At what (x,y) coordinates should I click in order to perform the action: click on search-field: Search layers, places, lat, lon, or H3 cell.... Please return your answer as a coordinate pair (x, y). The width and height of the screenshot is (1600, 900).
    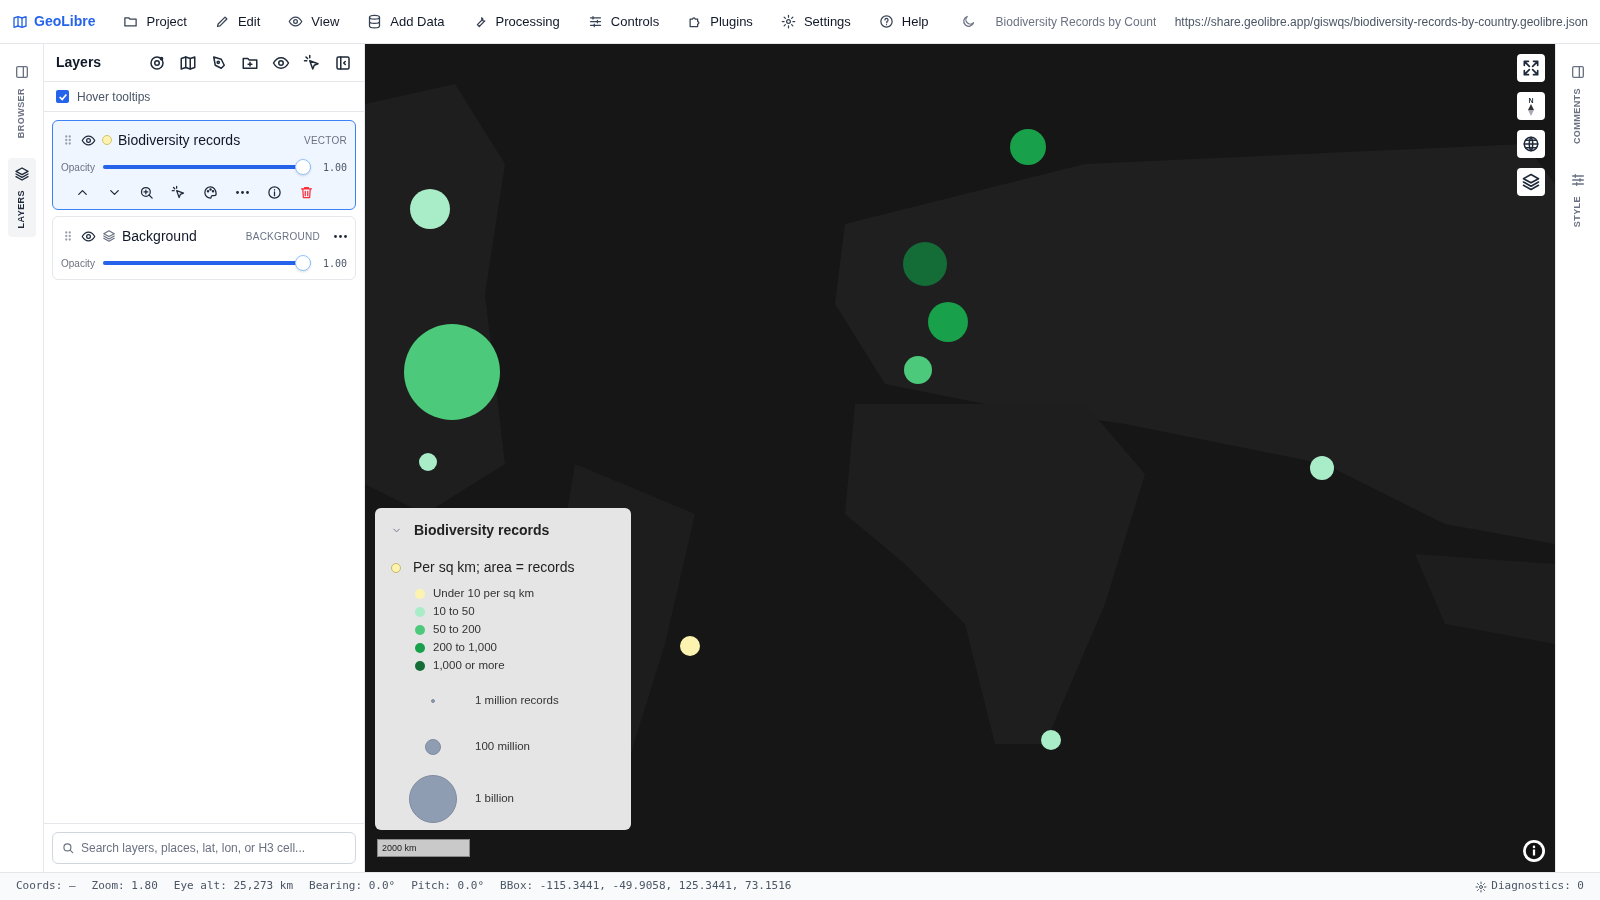
    Looking at the image, I should click on (204, 848).